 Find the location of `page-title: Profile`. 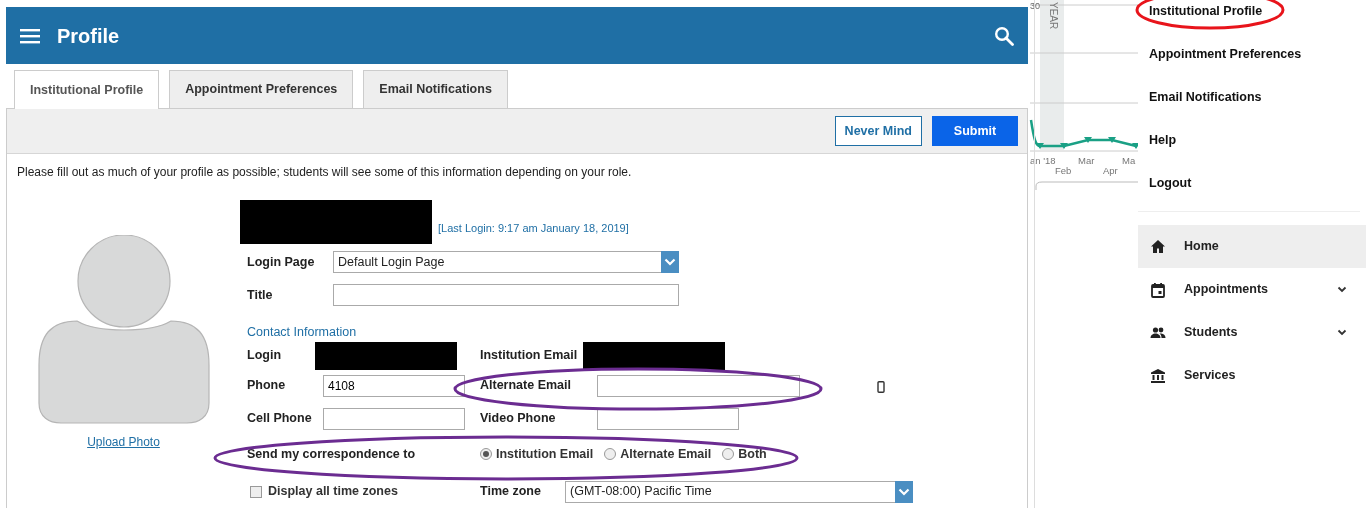

page-title: Profile is located at coordinates (88, 35).